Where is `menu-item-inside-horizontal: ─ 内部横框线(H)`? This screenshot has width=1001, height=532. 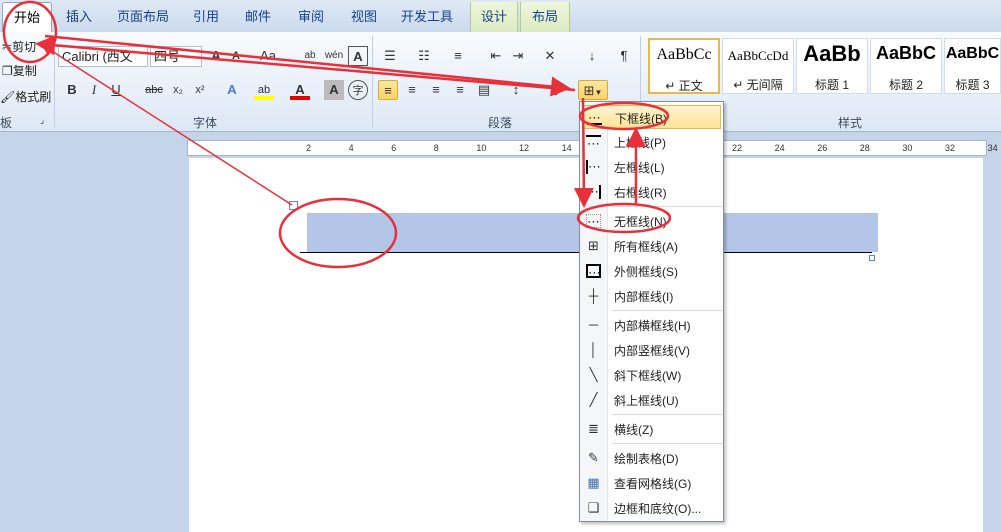
menu-item-inside-horizontal: ─ 内部横框线(H) is located at coordinates (651, 325).